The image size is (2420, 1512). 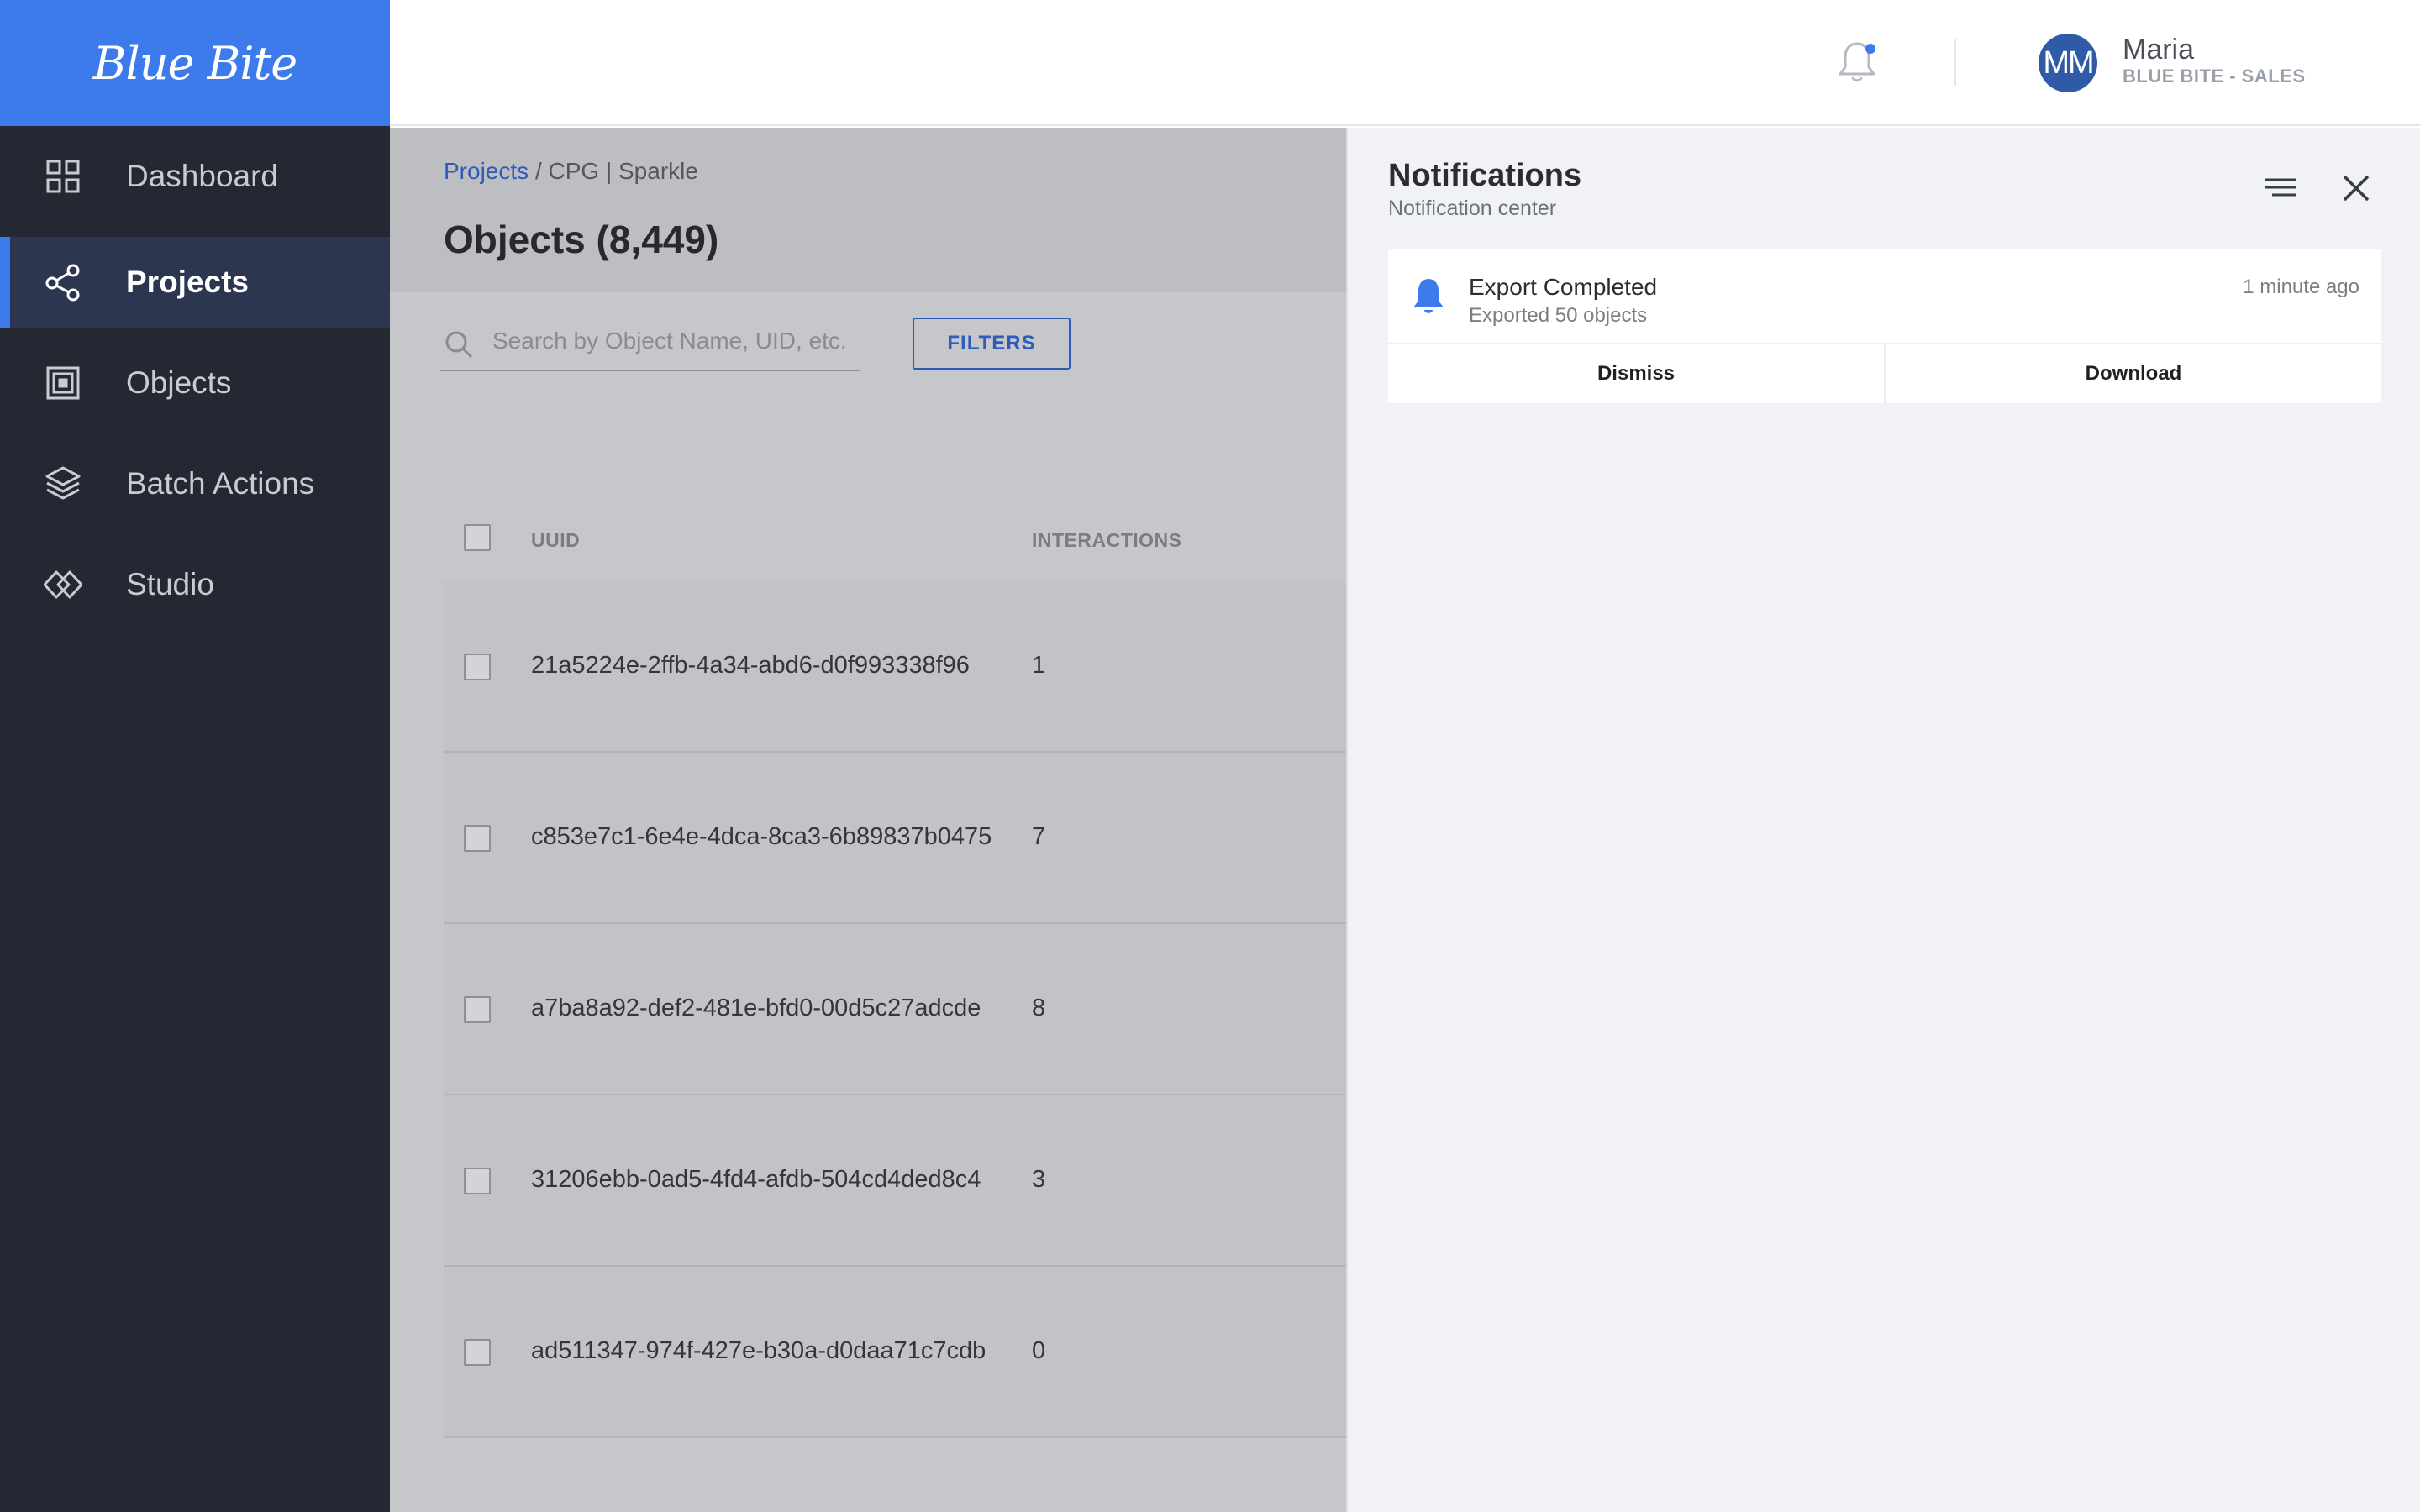 I want to click on select-all-checkbox, so click(x=478, y=537).